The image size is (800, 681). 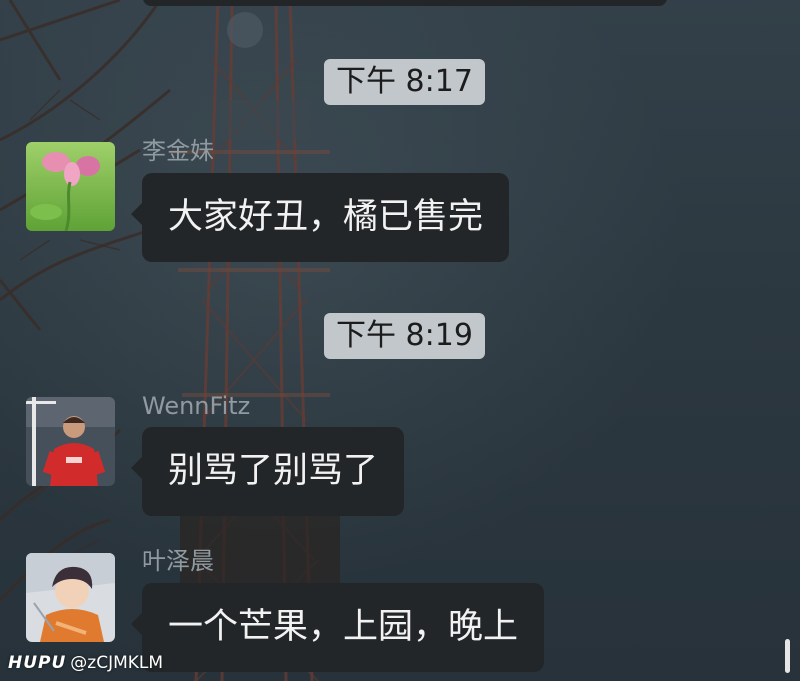 What do you see at coordinates (405, 3) in the screenshot?
I see `previous-message-bubble` at bounding box center [405, 3].